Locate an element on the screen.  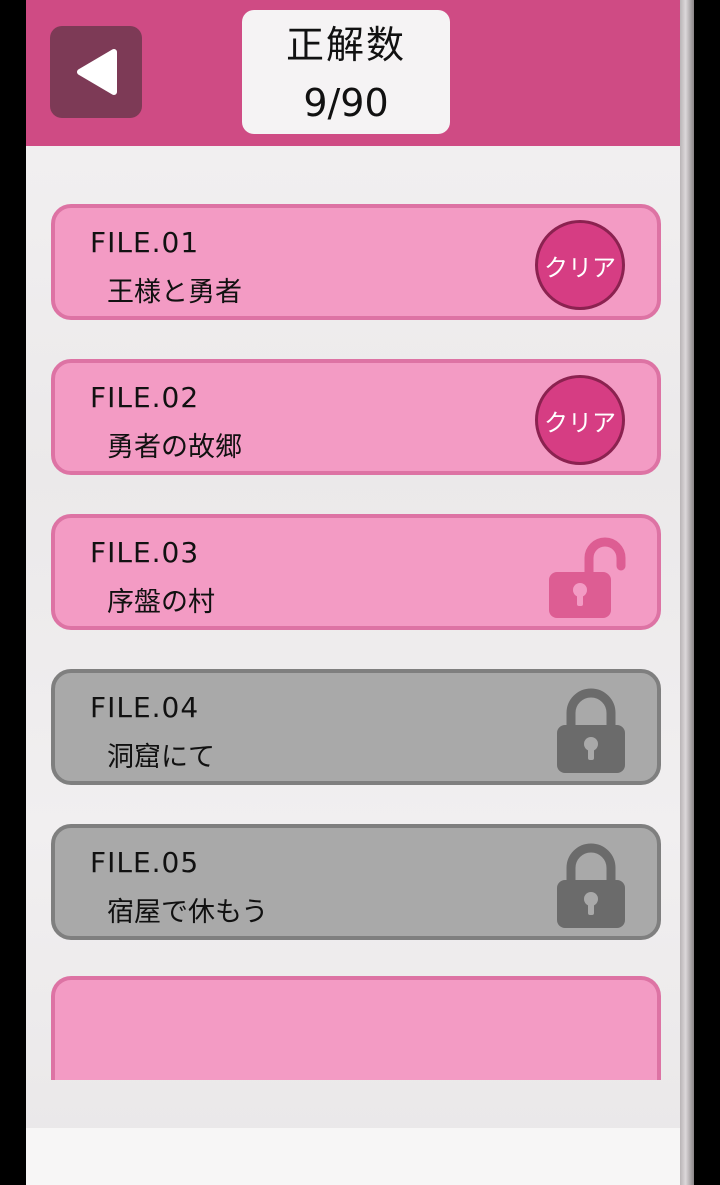
unlocked-padlock-icon is located at coordinates (587, 577).